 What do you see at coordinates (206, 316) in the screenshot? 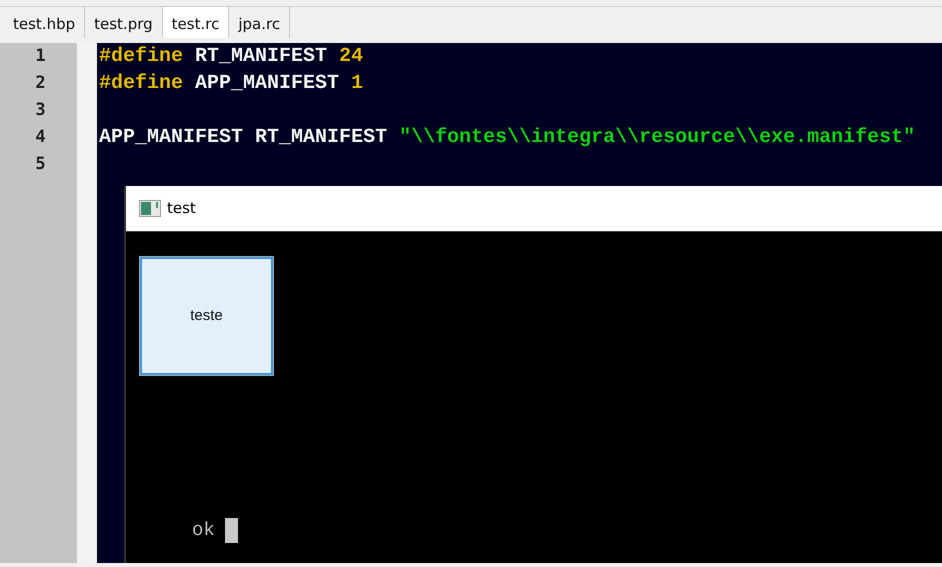
I see `teste-button: teste` at bounding box center [206, 316].